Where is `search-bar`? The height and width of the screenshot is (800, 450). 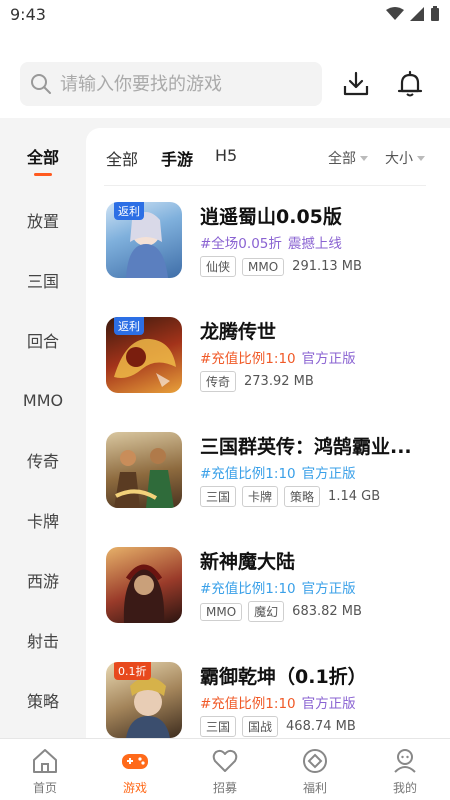 search-bar is located at coordinates (171, 84).